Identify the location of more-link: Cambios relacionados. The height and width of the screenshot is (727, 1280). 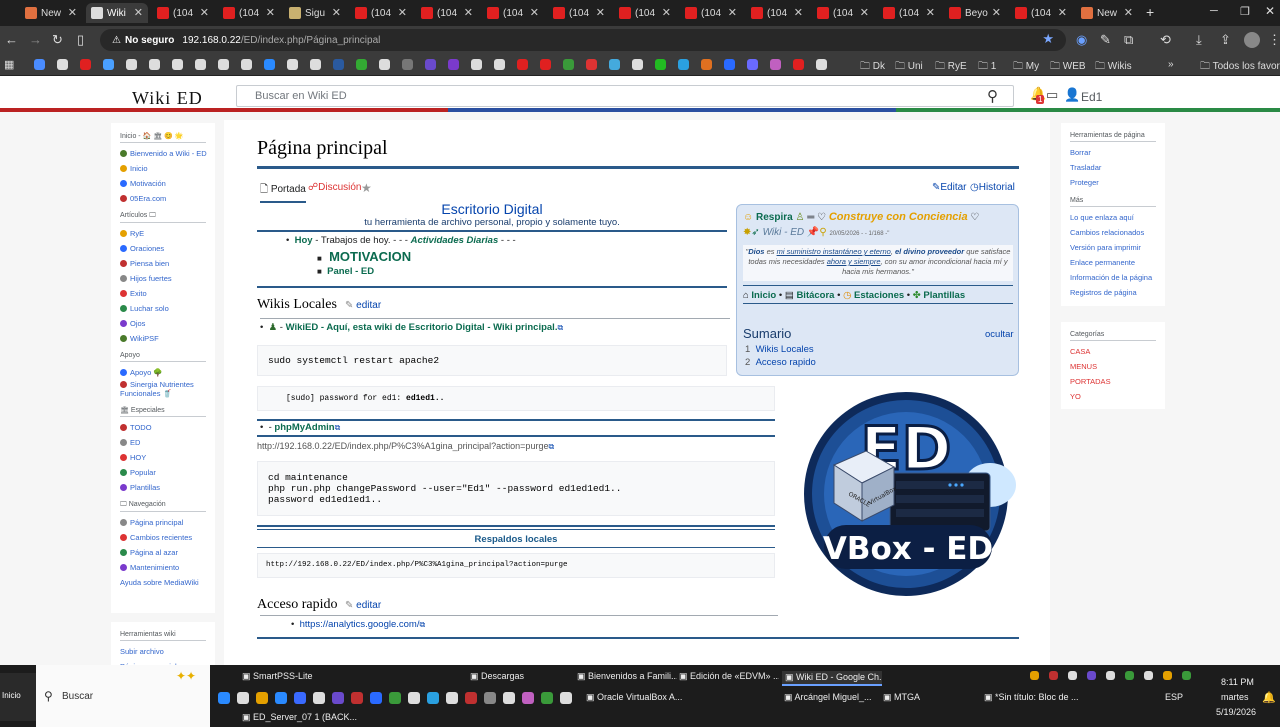
(1113, 232).